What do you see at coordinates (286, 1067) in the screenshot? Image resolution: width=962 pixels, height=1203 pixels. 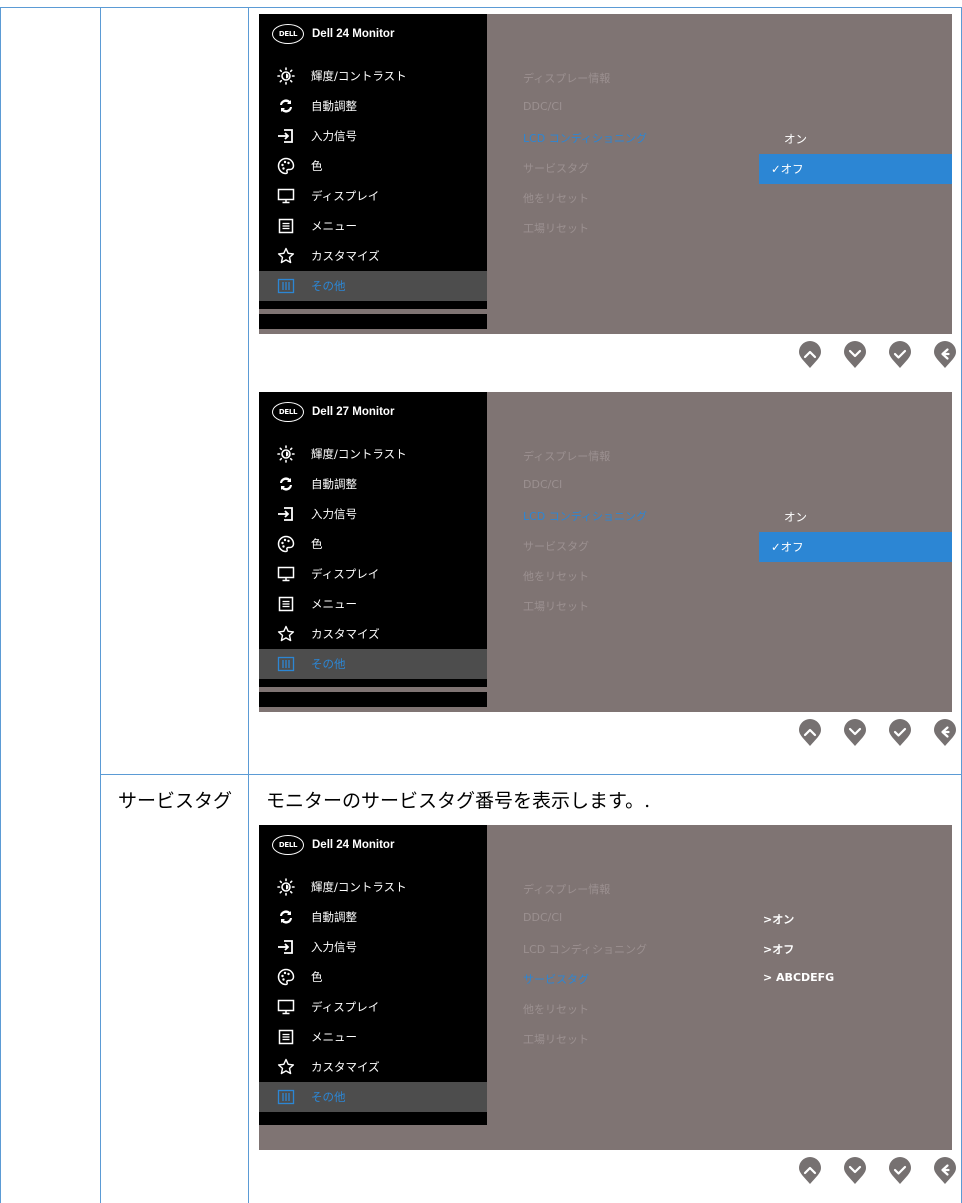 I see `star-icon` at bounding box center [286, 1067].